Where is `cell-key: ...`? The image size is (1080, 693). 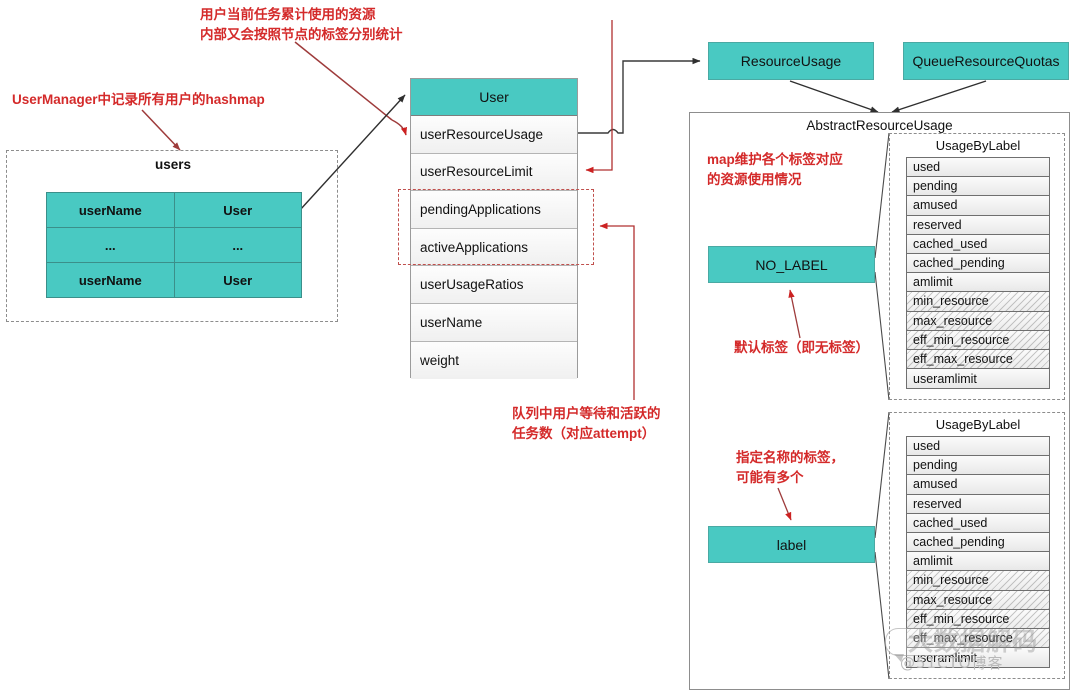 cell-key: ... is located at coordinates (110, 245).